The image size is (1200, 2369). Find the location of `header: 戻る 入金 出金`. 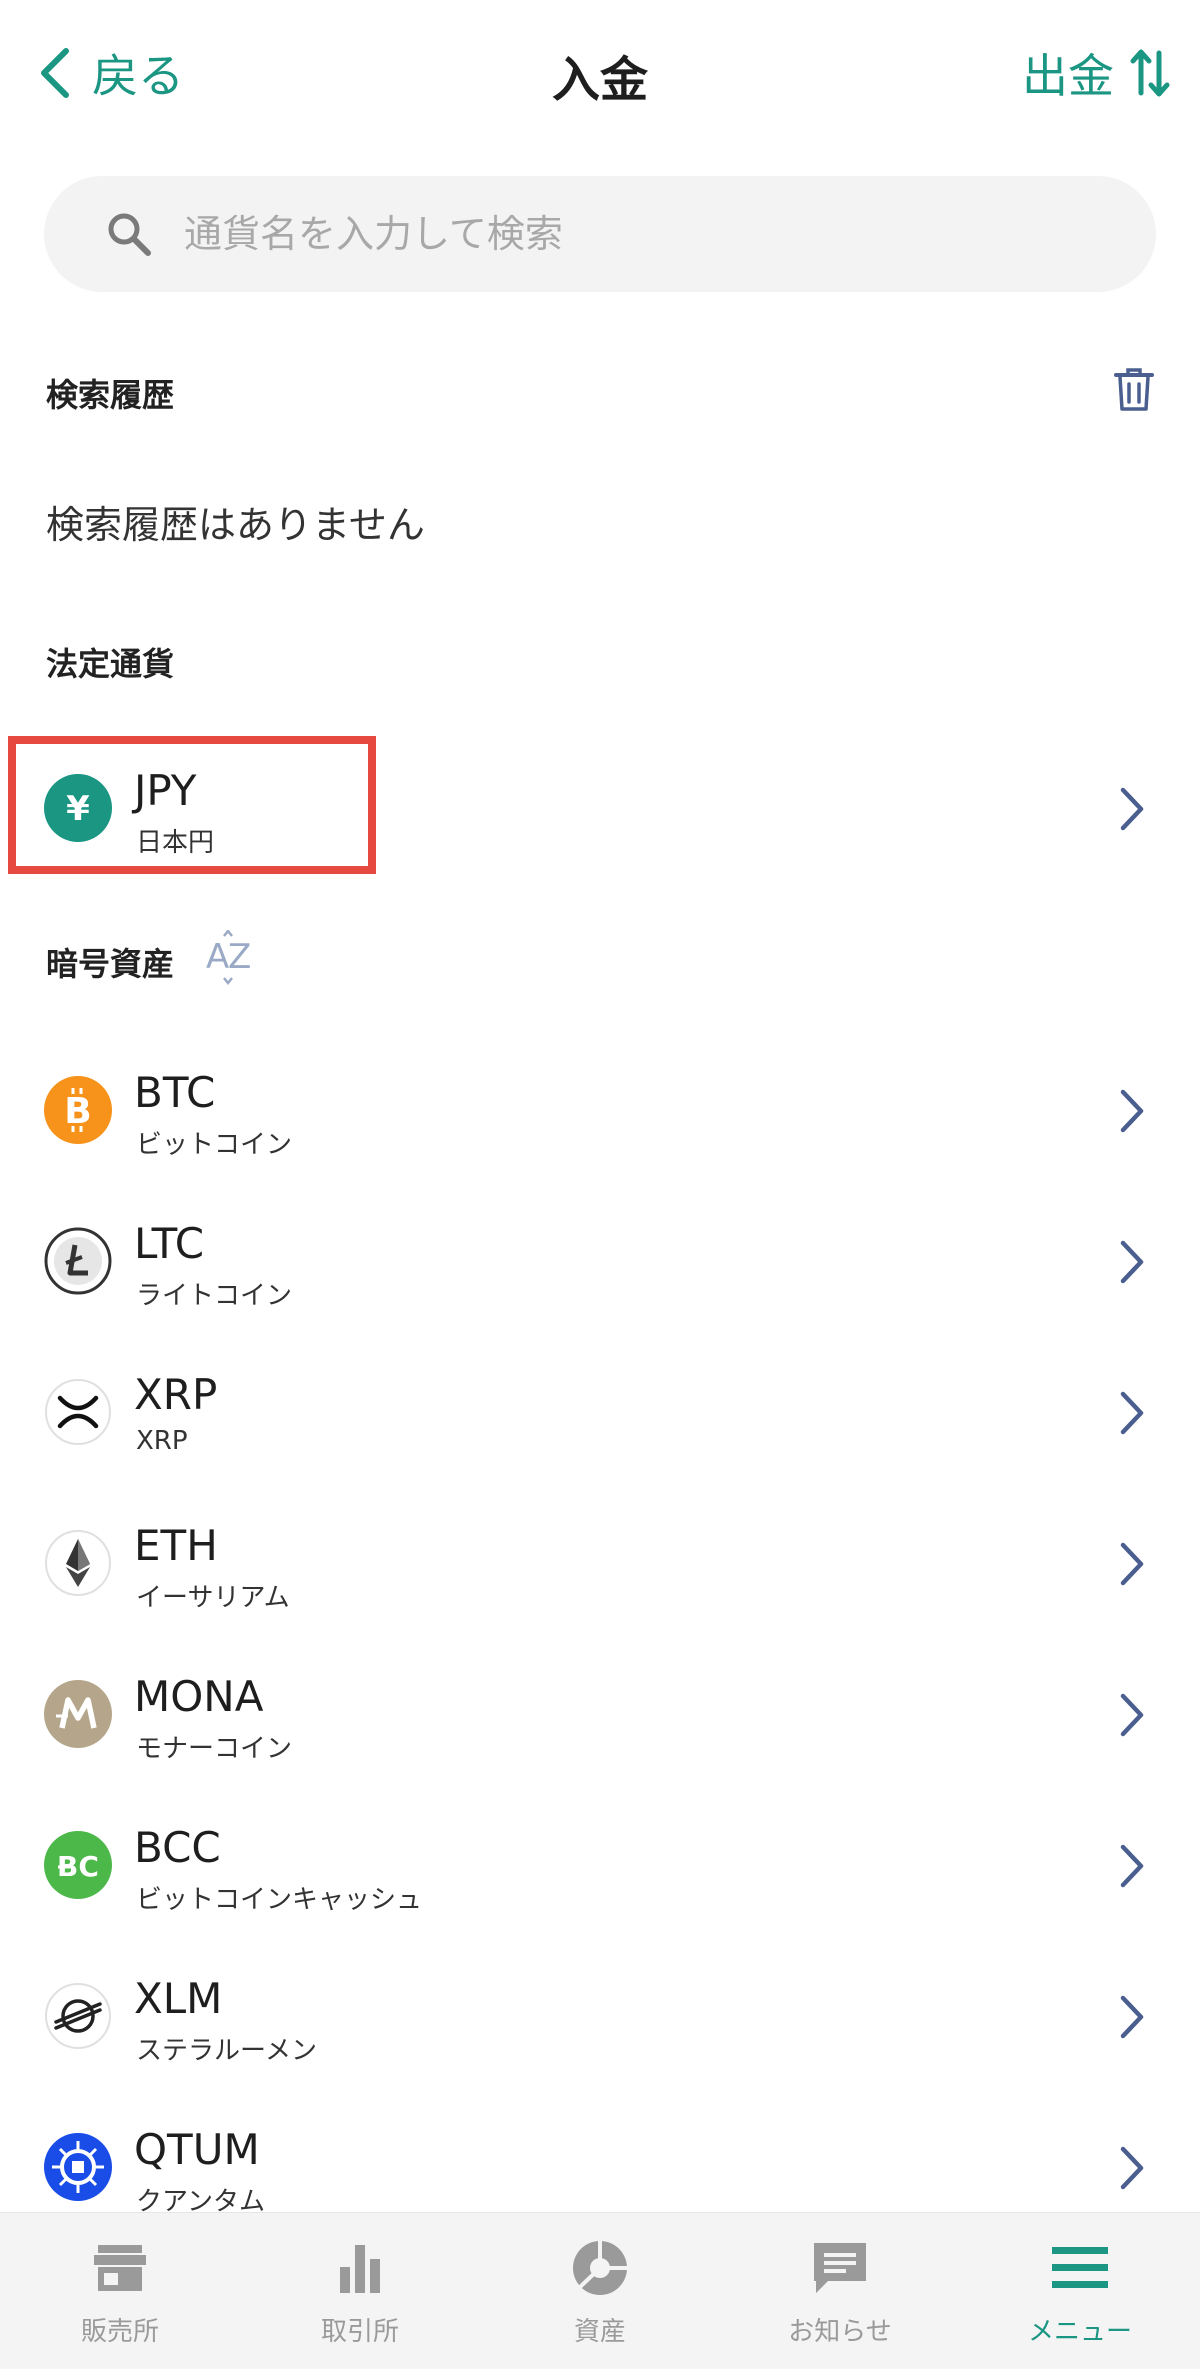

header: 戻る 入金 出金 is located at coordinates (600, 75).